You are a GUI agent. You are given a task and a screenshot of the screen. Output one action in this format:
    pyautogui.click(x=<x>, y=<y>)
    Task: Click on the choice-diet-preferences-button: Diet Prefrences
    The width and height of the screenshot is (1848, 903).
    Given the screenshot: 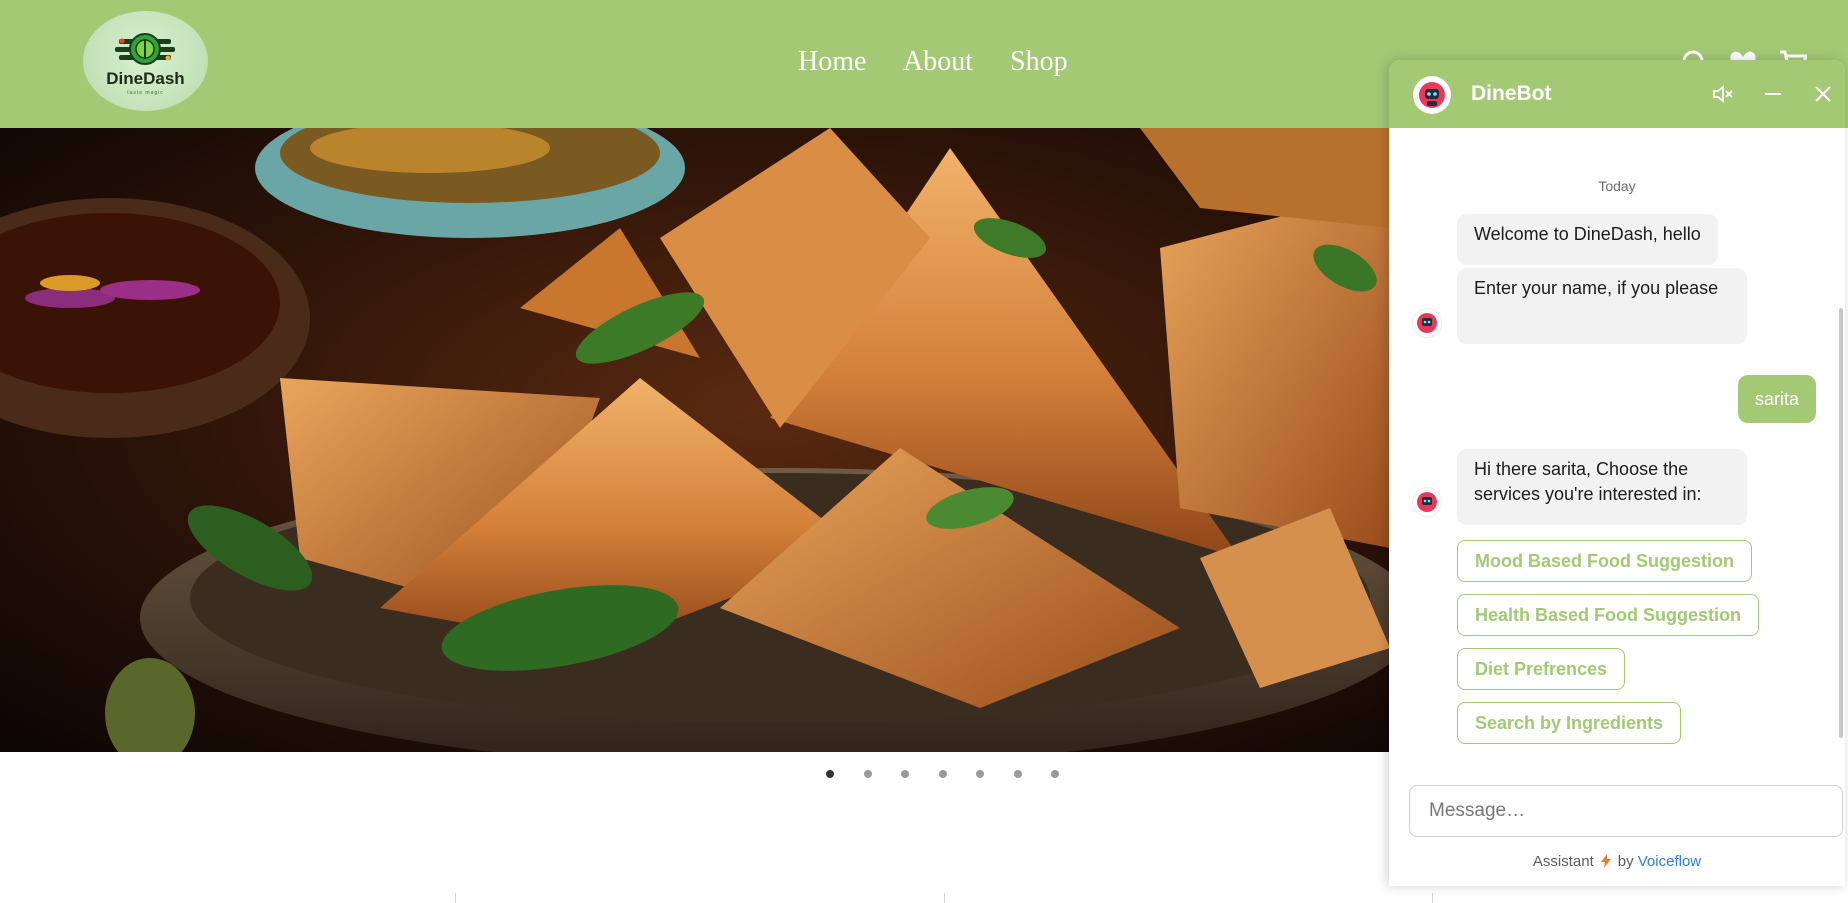 What is the action you would take?
    pyautogui.click(x=1541, y=669)
    